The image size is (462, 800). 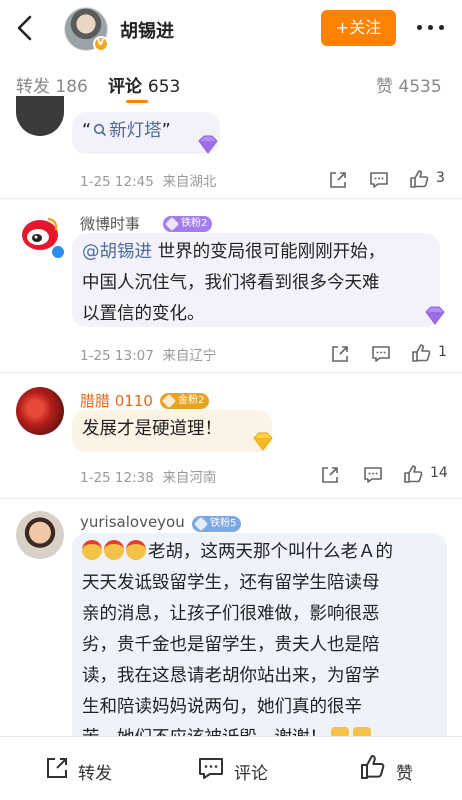 I want to click on fan-badge: 铁粉5, so click(x=217, y=524).